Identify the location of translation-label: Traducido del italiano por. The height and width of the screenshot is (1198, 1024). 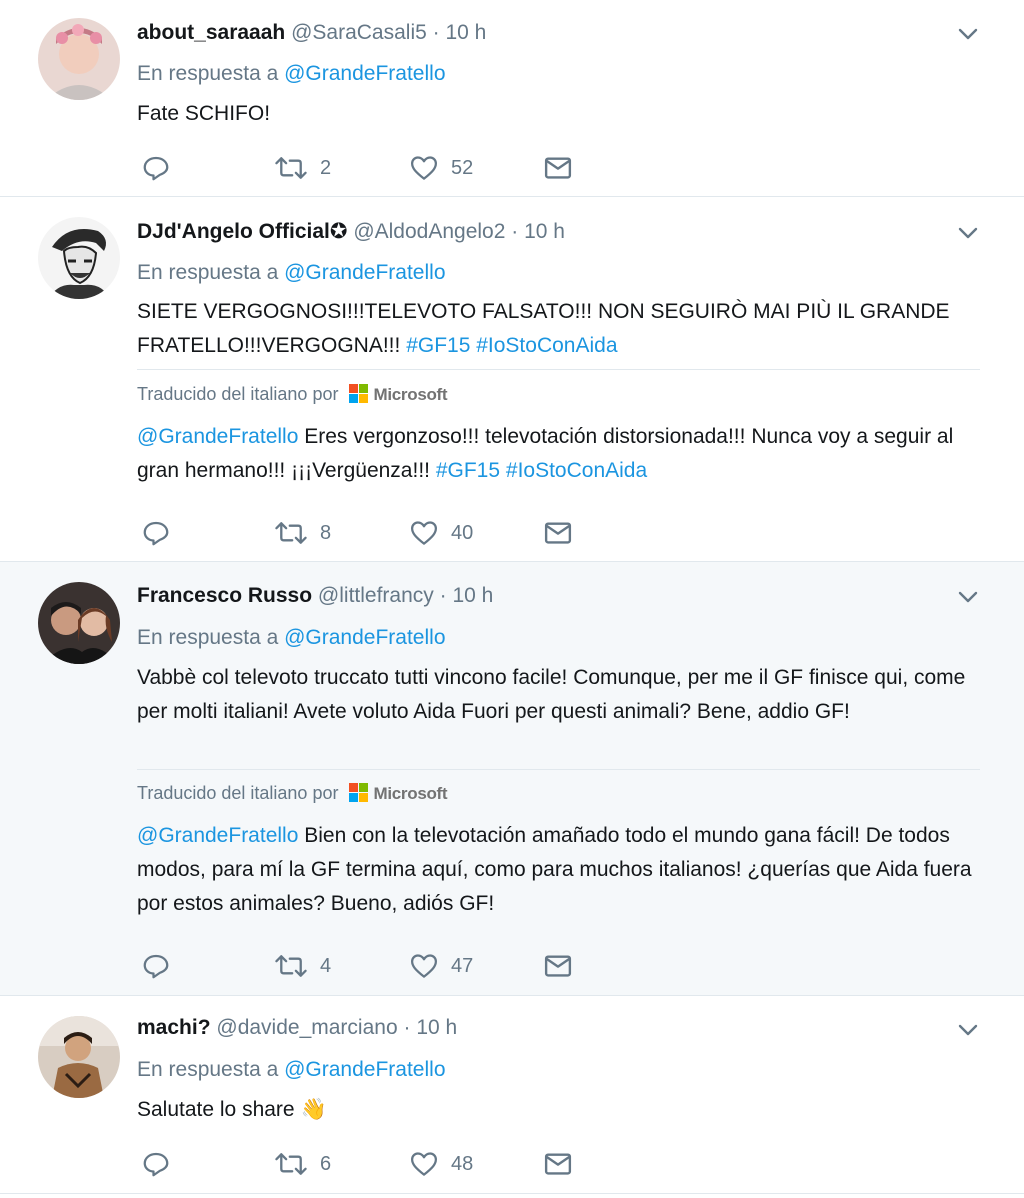
(238, 793).